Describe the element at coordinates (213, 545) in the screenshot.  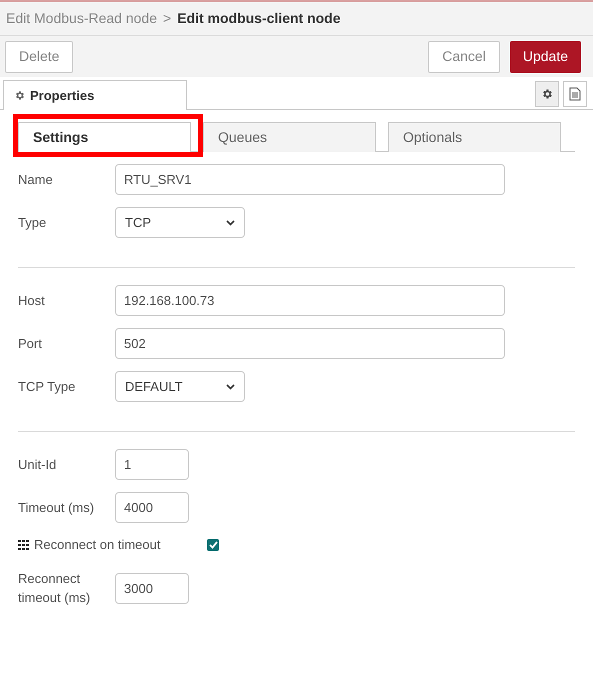
I see `checkbox` at that location.